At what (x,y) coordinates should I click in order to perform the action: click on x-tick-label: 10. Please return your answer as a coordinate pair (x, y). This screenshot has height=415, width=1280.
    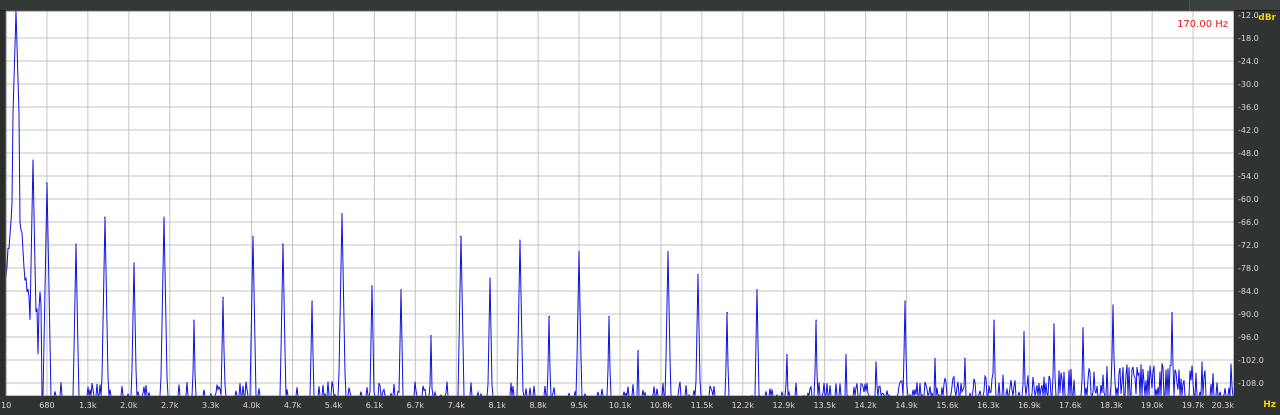
    Looking at the image, I should click on (6, 405).